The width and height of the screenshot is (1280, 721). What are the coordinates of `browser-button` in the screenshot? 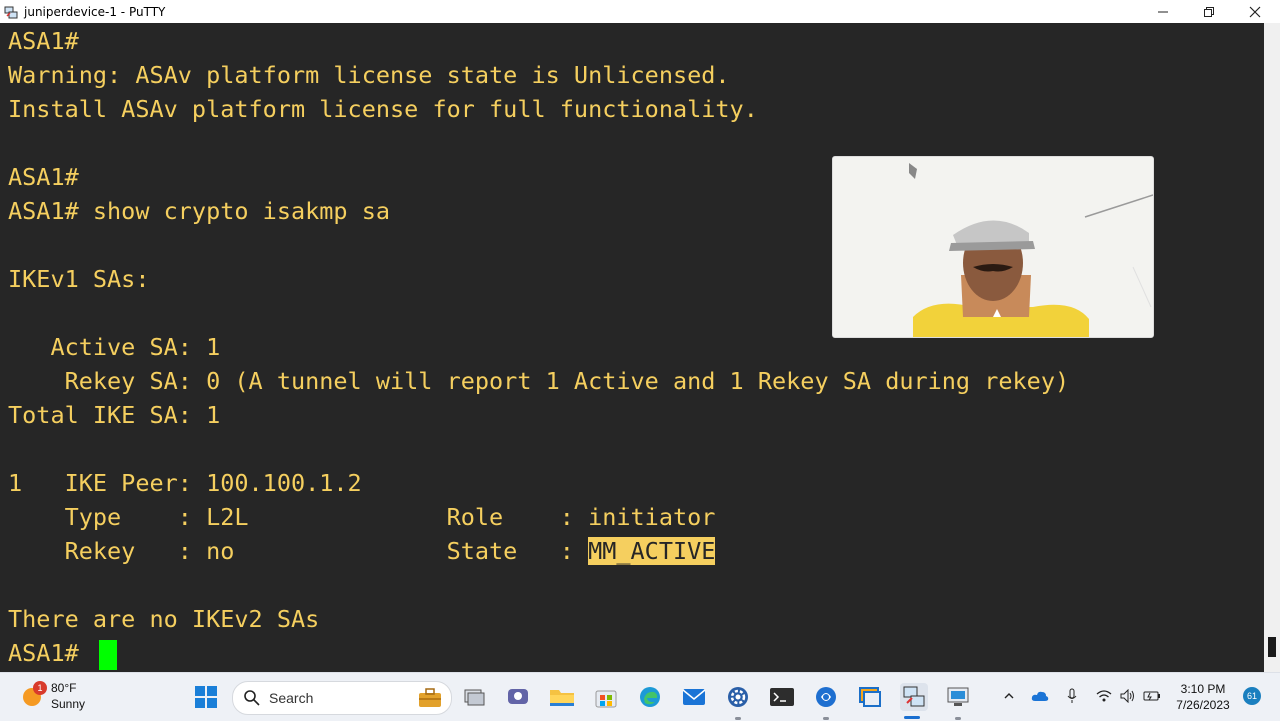 It's located at (826, 697).